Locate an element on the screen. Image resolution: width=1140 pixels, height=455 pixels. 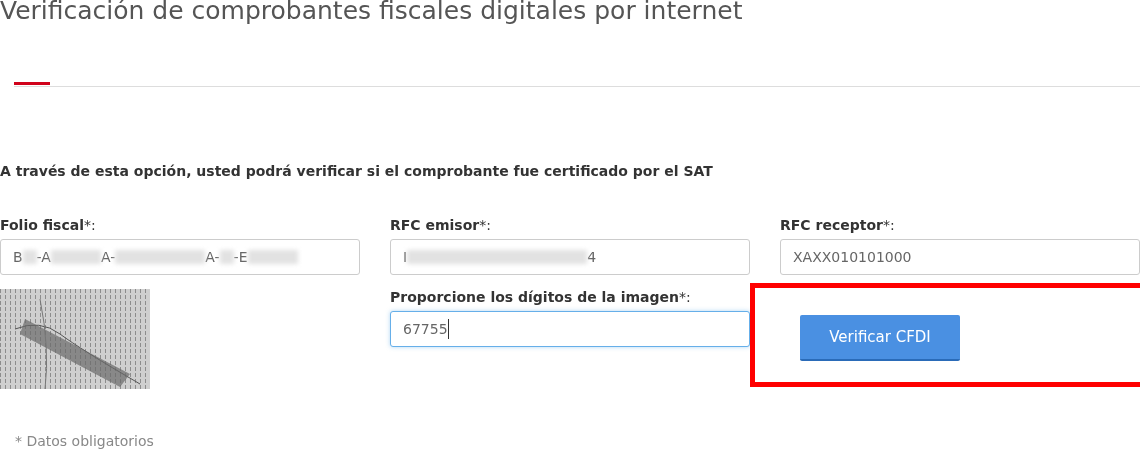
input-field: 67755 is located at coordinates (570, 329).